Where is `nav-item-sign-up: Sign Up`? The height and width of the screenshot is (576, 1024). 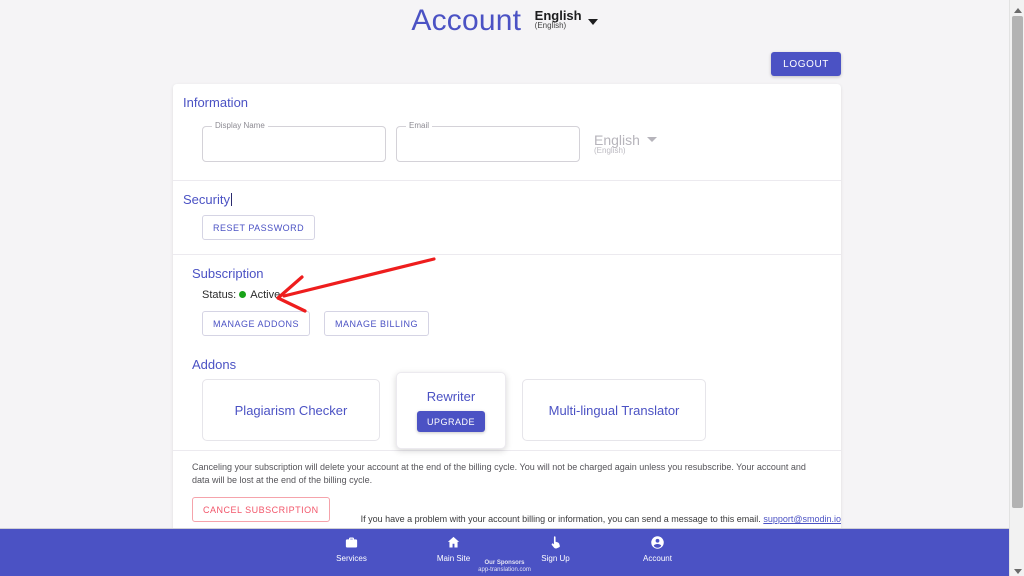
nav-item-sign-up: Sign Up is located at coordinates (556, 546).